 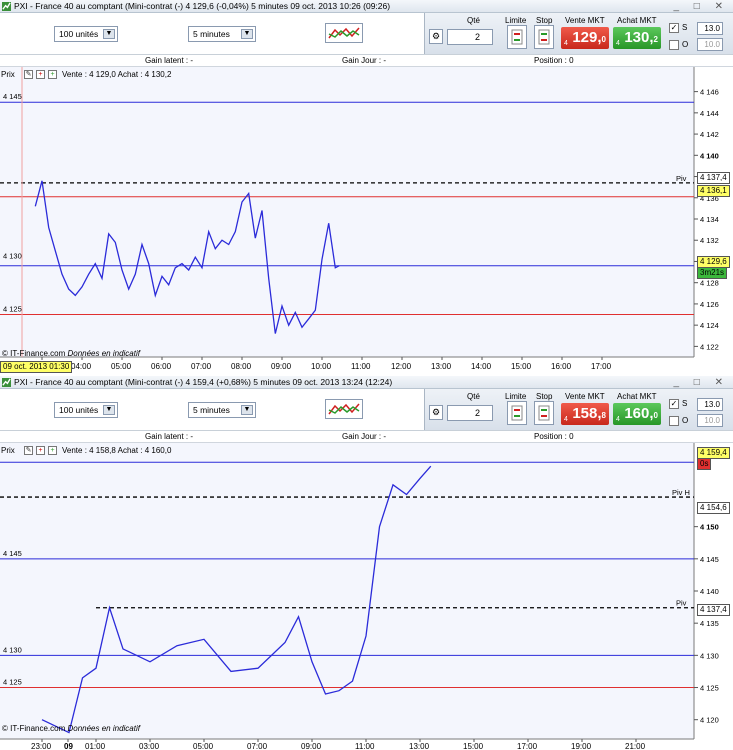 I want to click on buy-prefix: 4, so click(x=618, y=43).